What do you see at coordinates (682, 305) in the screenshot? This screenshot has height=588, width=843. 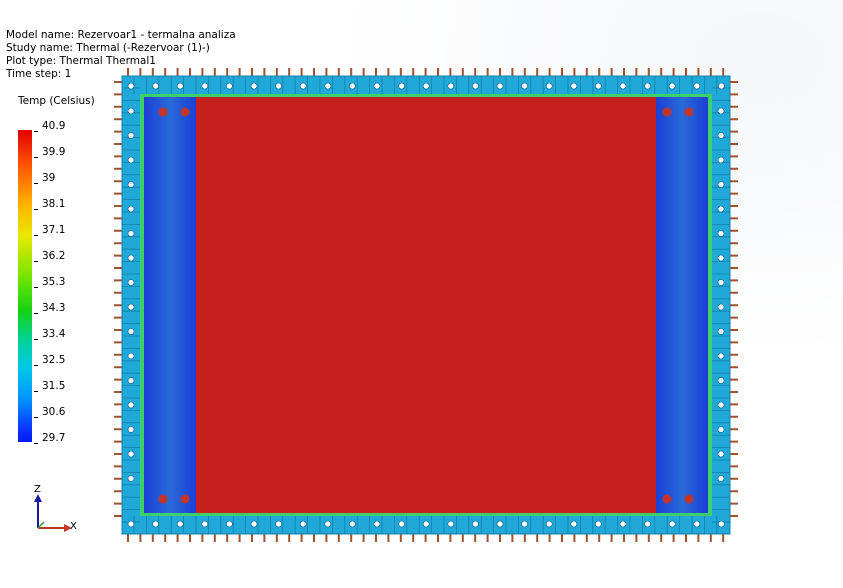 I see `right-cold-panel` at bounding box center [682, 305].